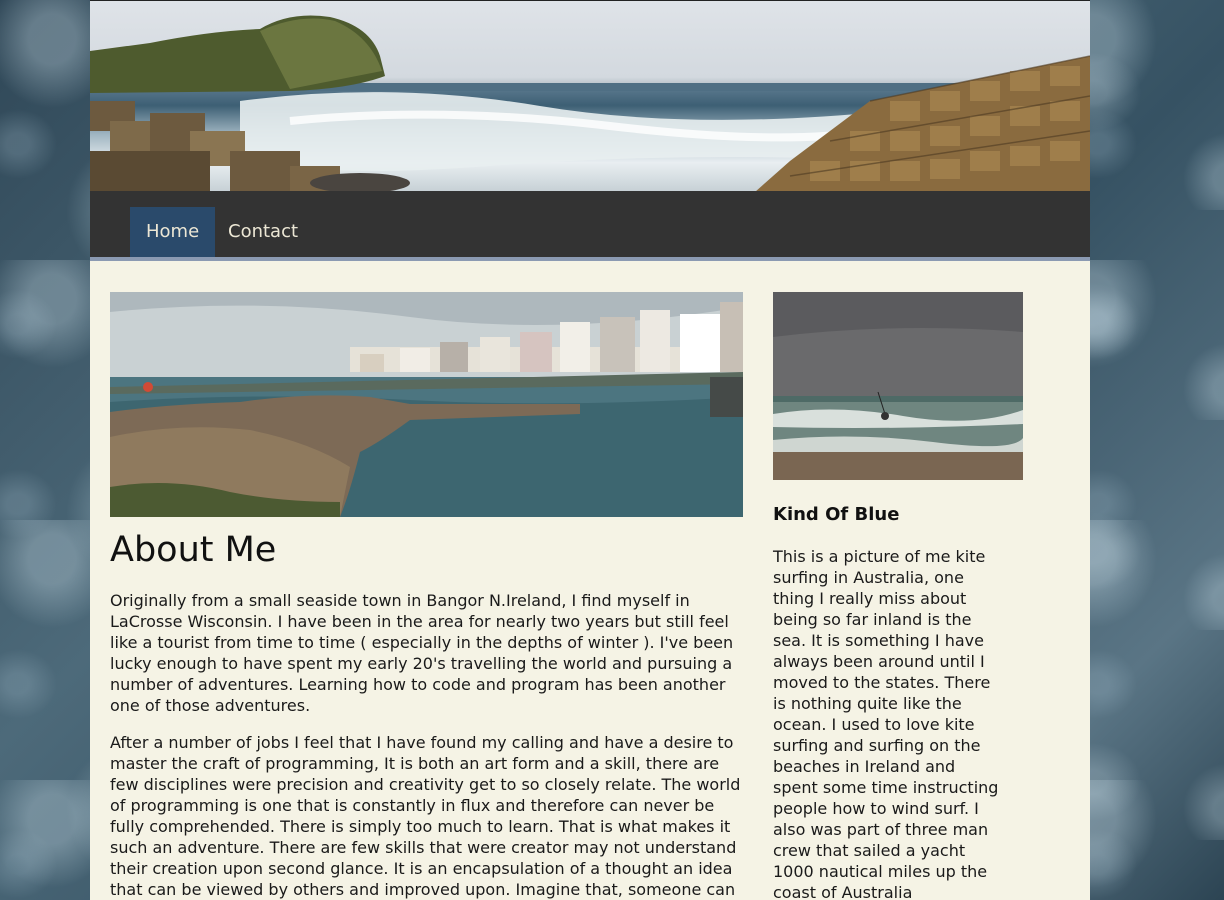 The image size is (1224, 900). Describe the element at coordinates (173, 232) in the screenshot. I see `nav-item-home: Home` at that location.